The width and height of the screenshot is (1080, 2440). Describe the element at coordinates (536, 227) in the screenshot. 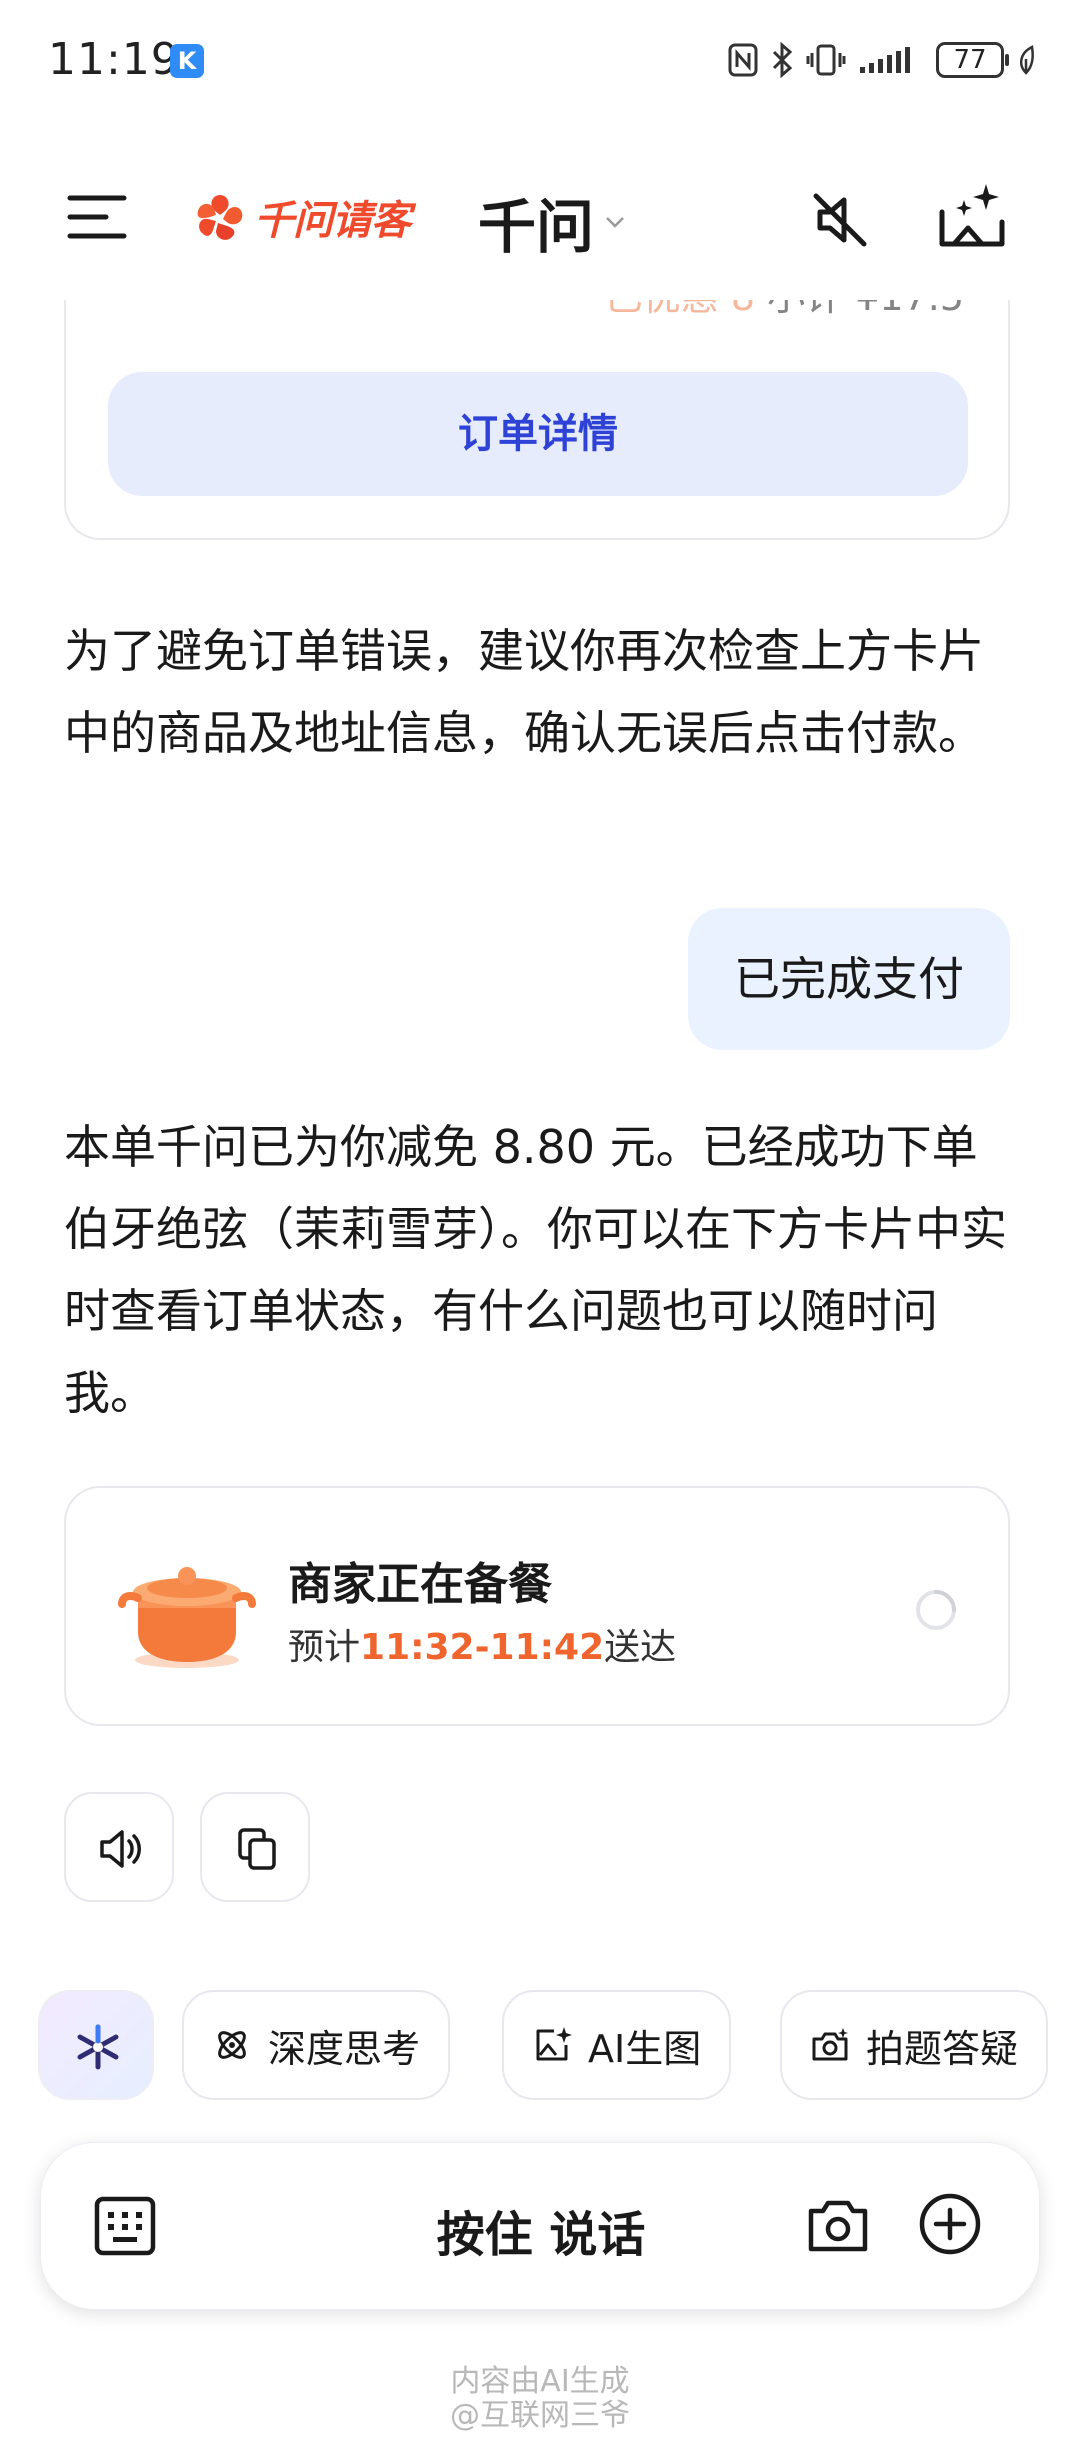

I see `app-title: 千问` at that location.